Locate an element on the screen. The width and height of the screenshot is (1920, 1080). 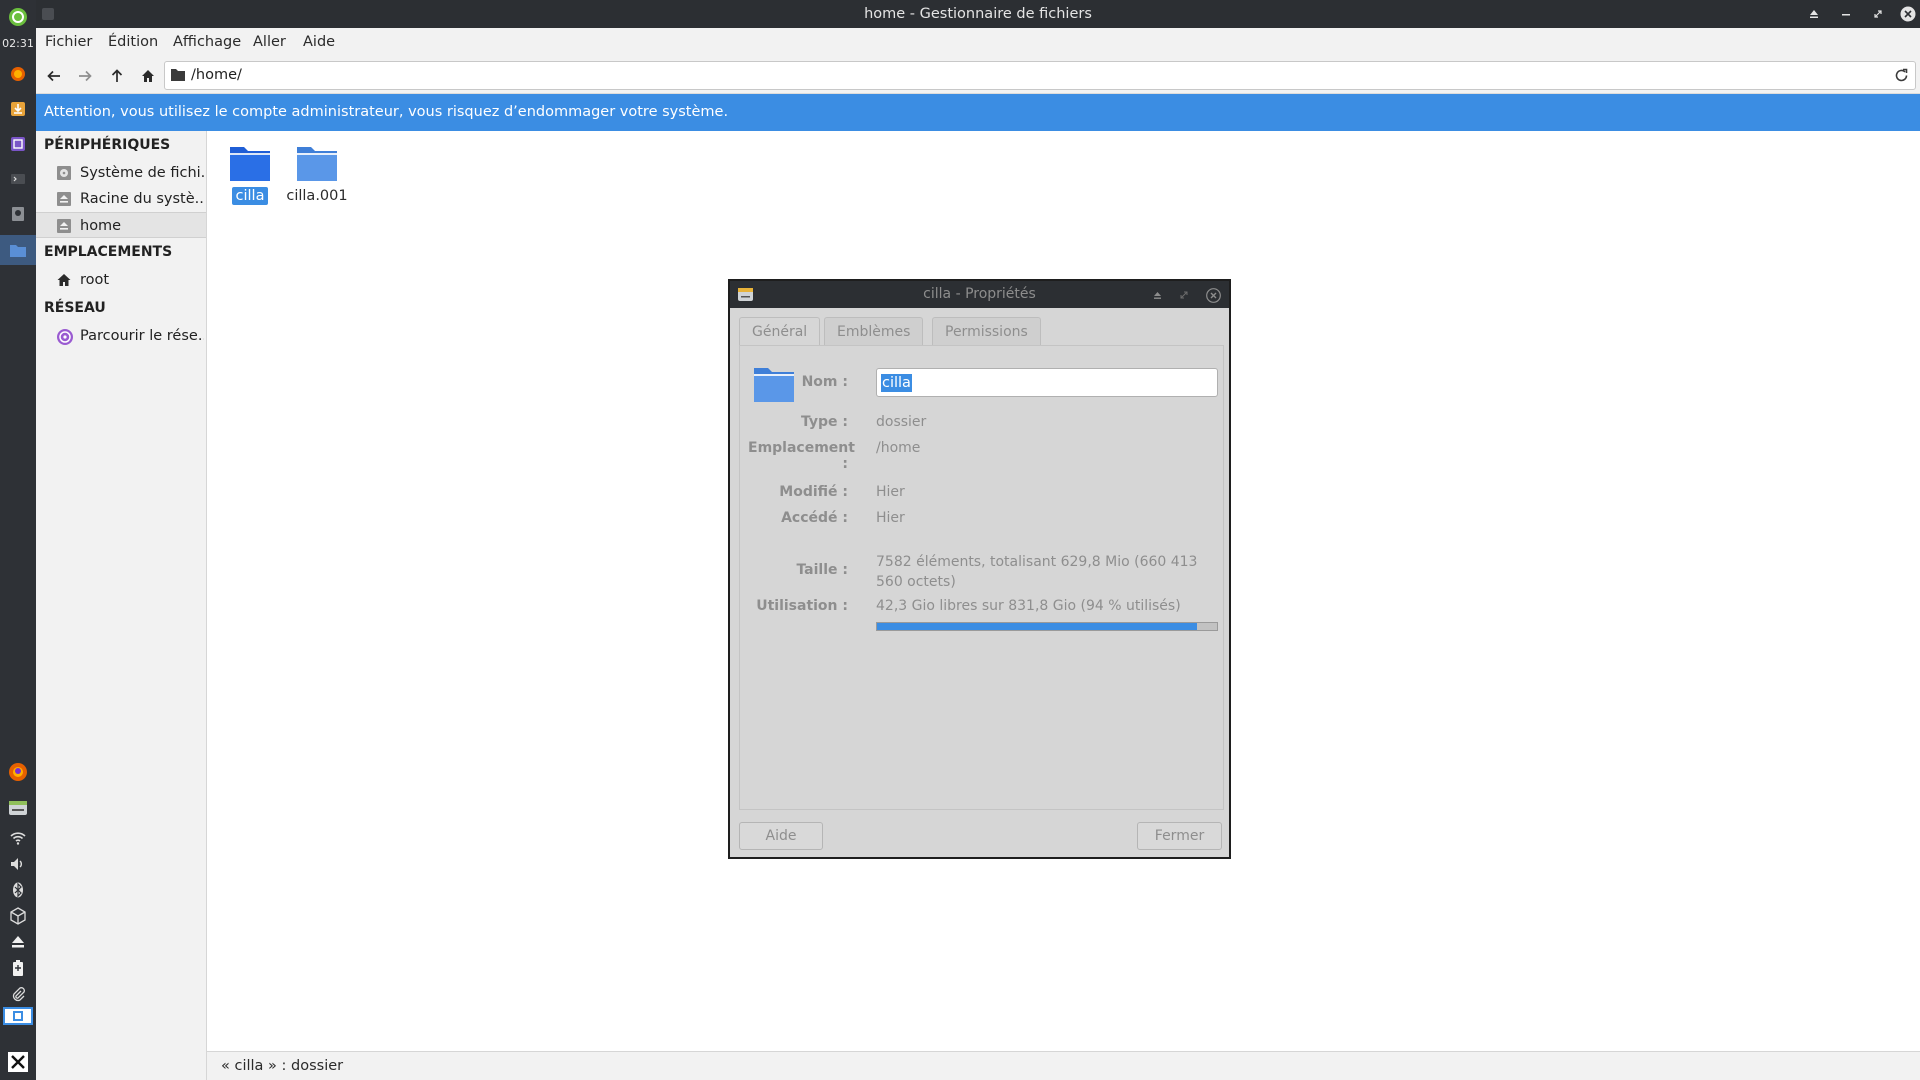
location-bar: /home/ is located at coordinates (1040, 75).